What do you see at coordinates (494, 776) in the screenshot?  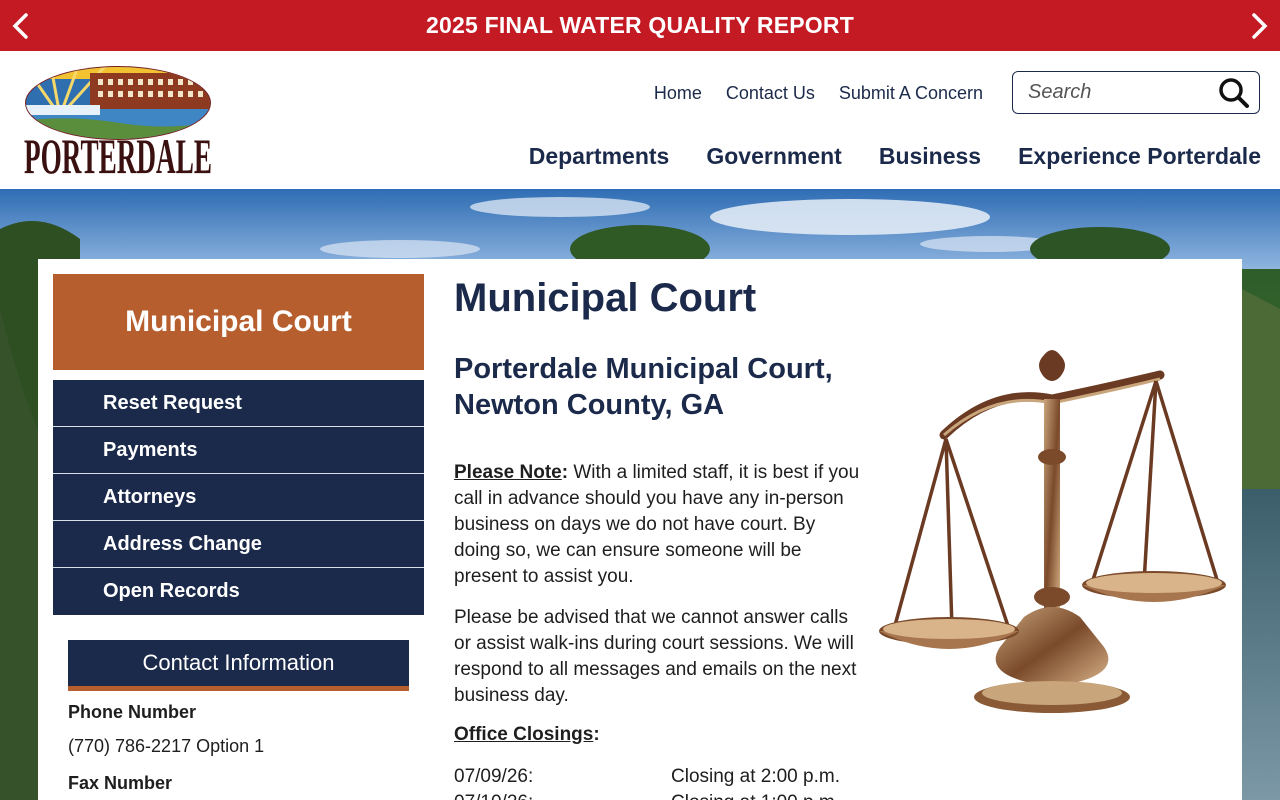 I see `closing-date: 07/09/26:` at bounding box center [494, 776].